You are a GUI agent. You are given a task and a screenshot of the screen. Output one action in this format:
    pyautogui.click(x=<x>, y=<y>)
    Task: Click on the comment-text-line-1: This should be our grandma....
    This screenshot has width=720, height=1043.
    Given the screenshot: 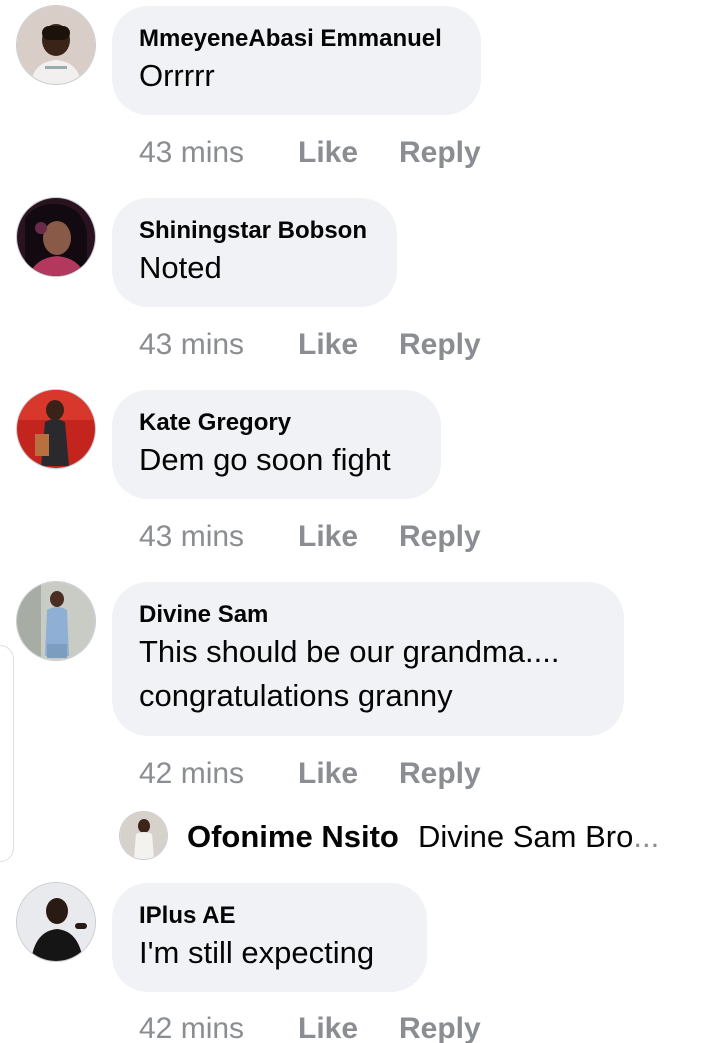 What is the action you would take?
    pyautogui.click(x=349, y=651)
    